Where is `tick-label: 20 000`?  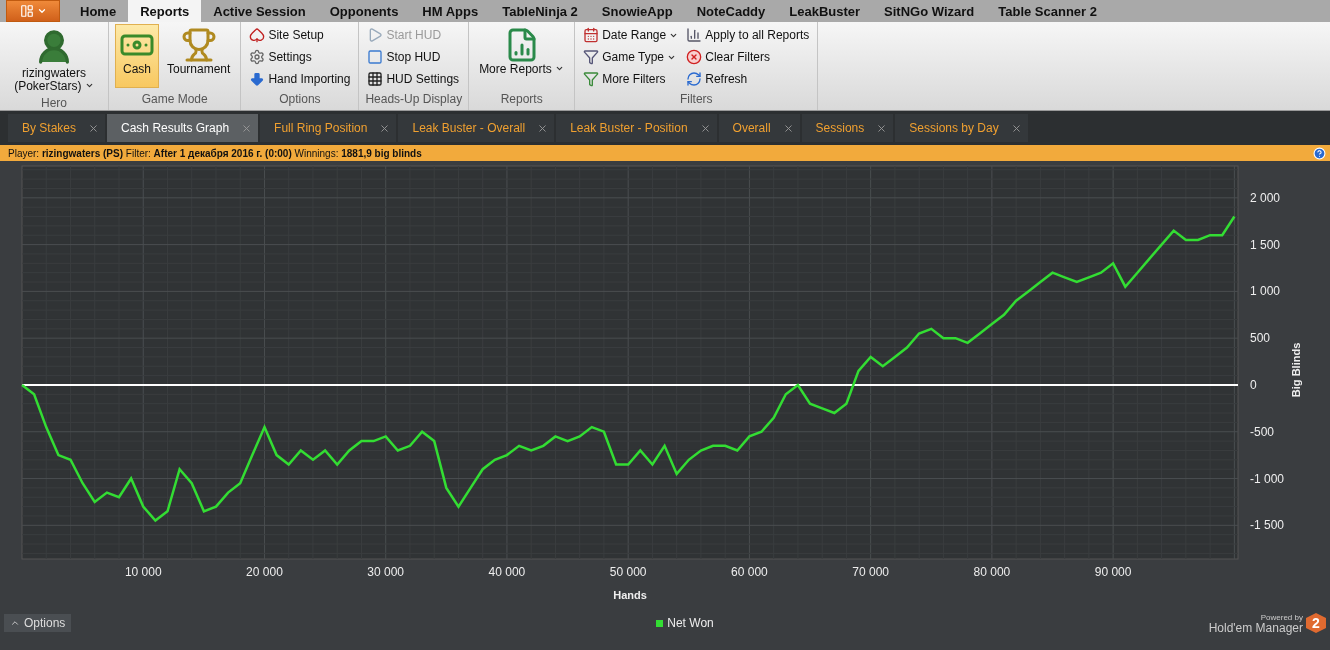
tick-label: 20 000 is located at coordinates (264, 572).